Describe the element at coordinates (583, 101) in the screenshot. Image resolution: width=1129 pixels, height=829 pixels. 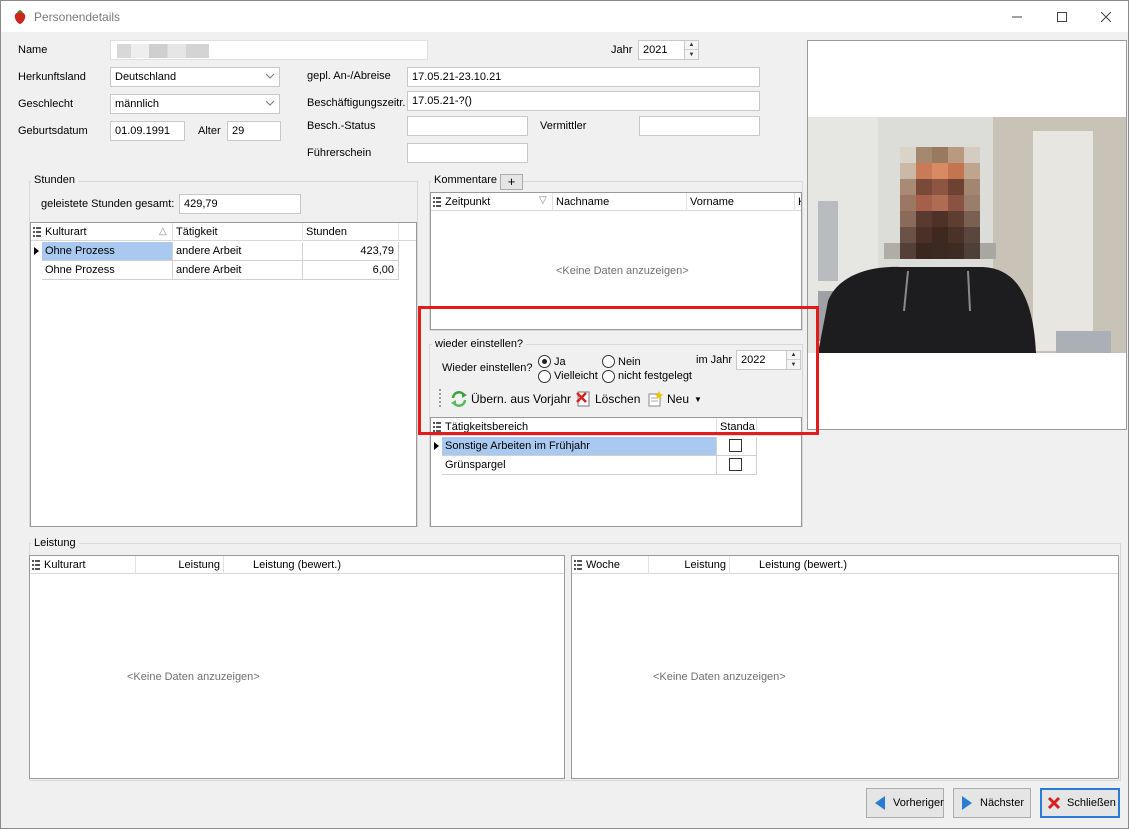
I see `beschaeftigung-field: 17.05.21-?()` at that location.